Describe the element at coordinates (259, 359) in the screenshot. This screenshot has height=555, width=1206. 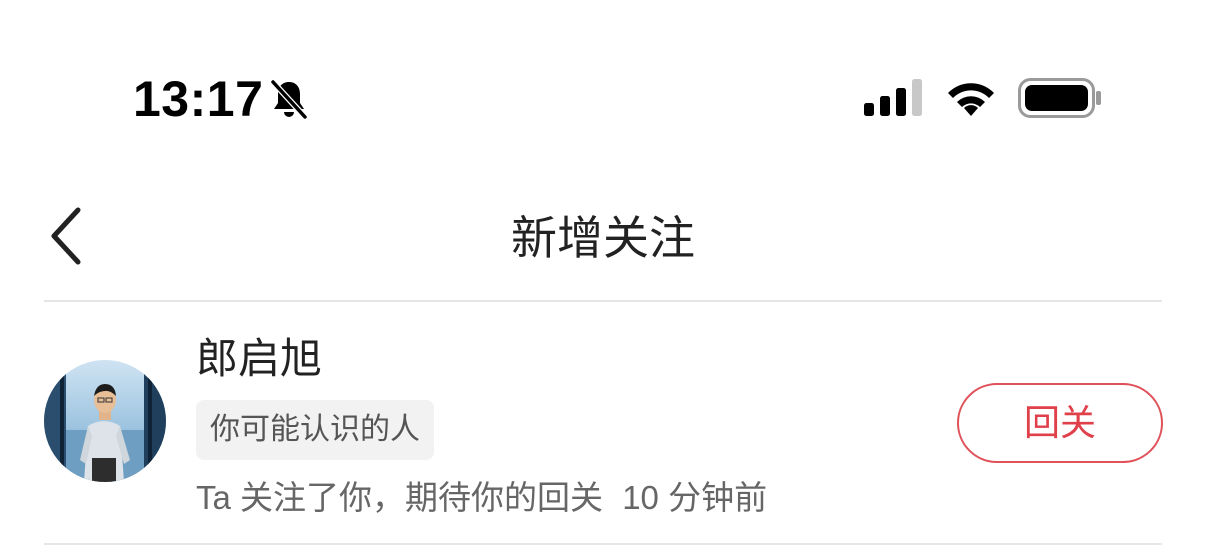
I see `user-name: 郎启旭` at that location.